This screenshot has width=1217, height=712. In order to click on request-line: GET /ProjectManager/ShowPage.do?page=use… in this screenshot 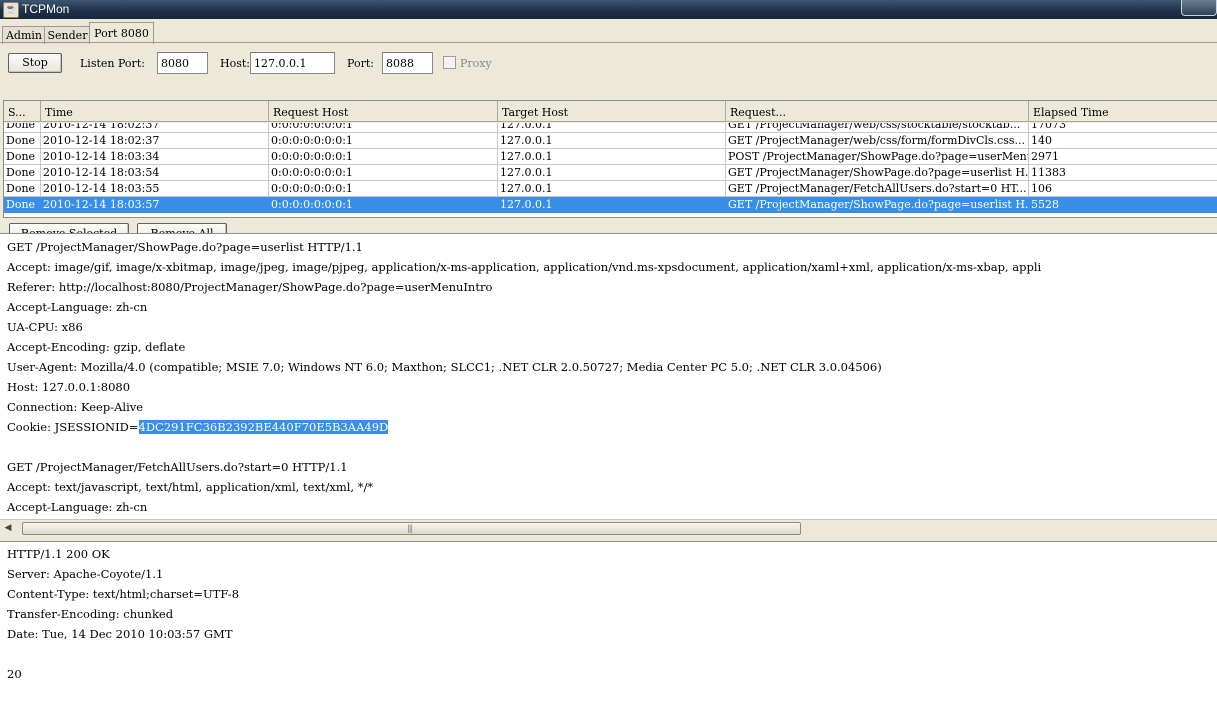, I will do `click(185, 247)`.